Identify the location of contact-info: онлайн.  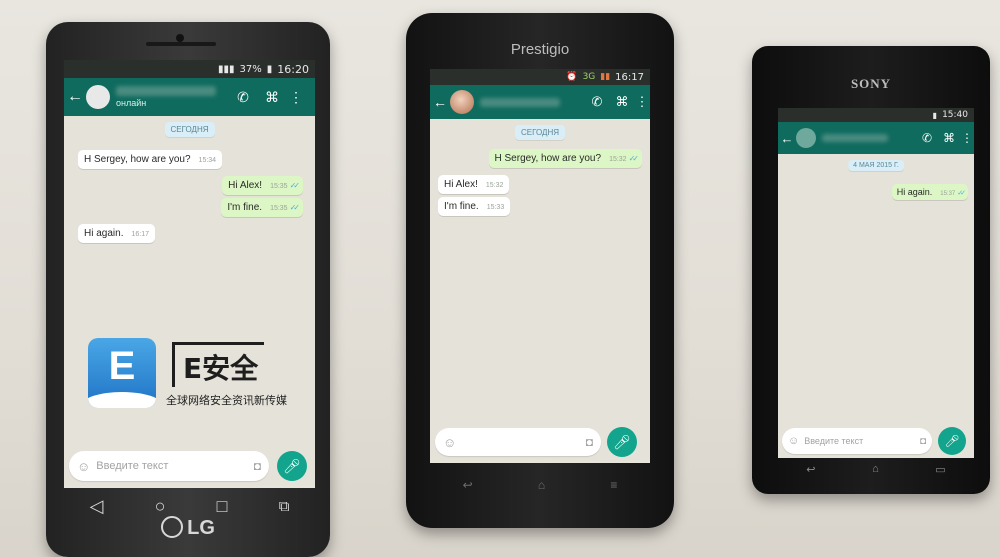
(172, 97).